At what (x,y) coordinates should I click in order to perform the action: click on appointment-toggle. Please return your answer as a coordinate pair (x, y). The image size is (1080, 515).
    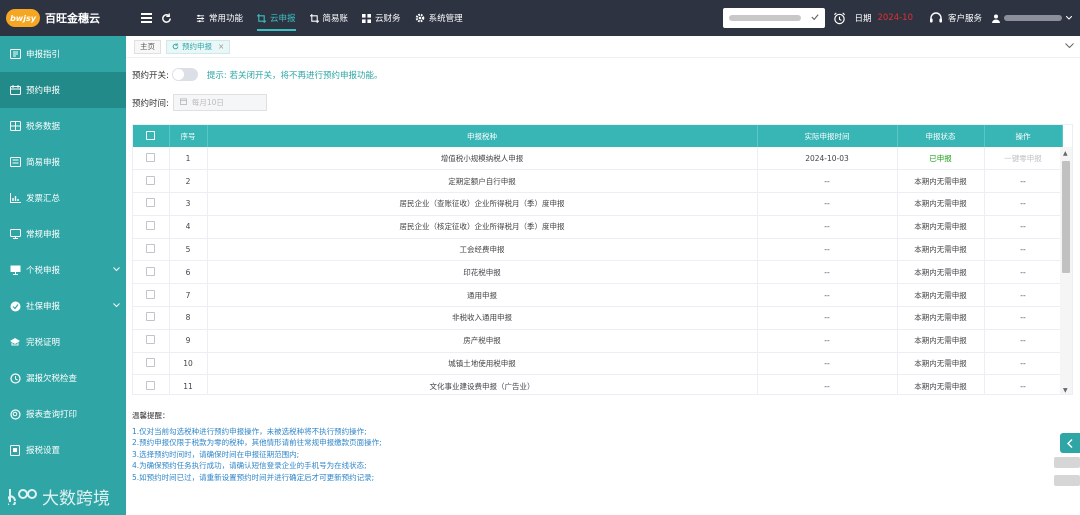
    Looking at the image, I should click on (184, 74).